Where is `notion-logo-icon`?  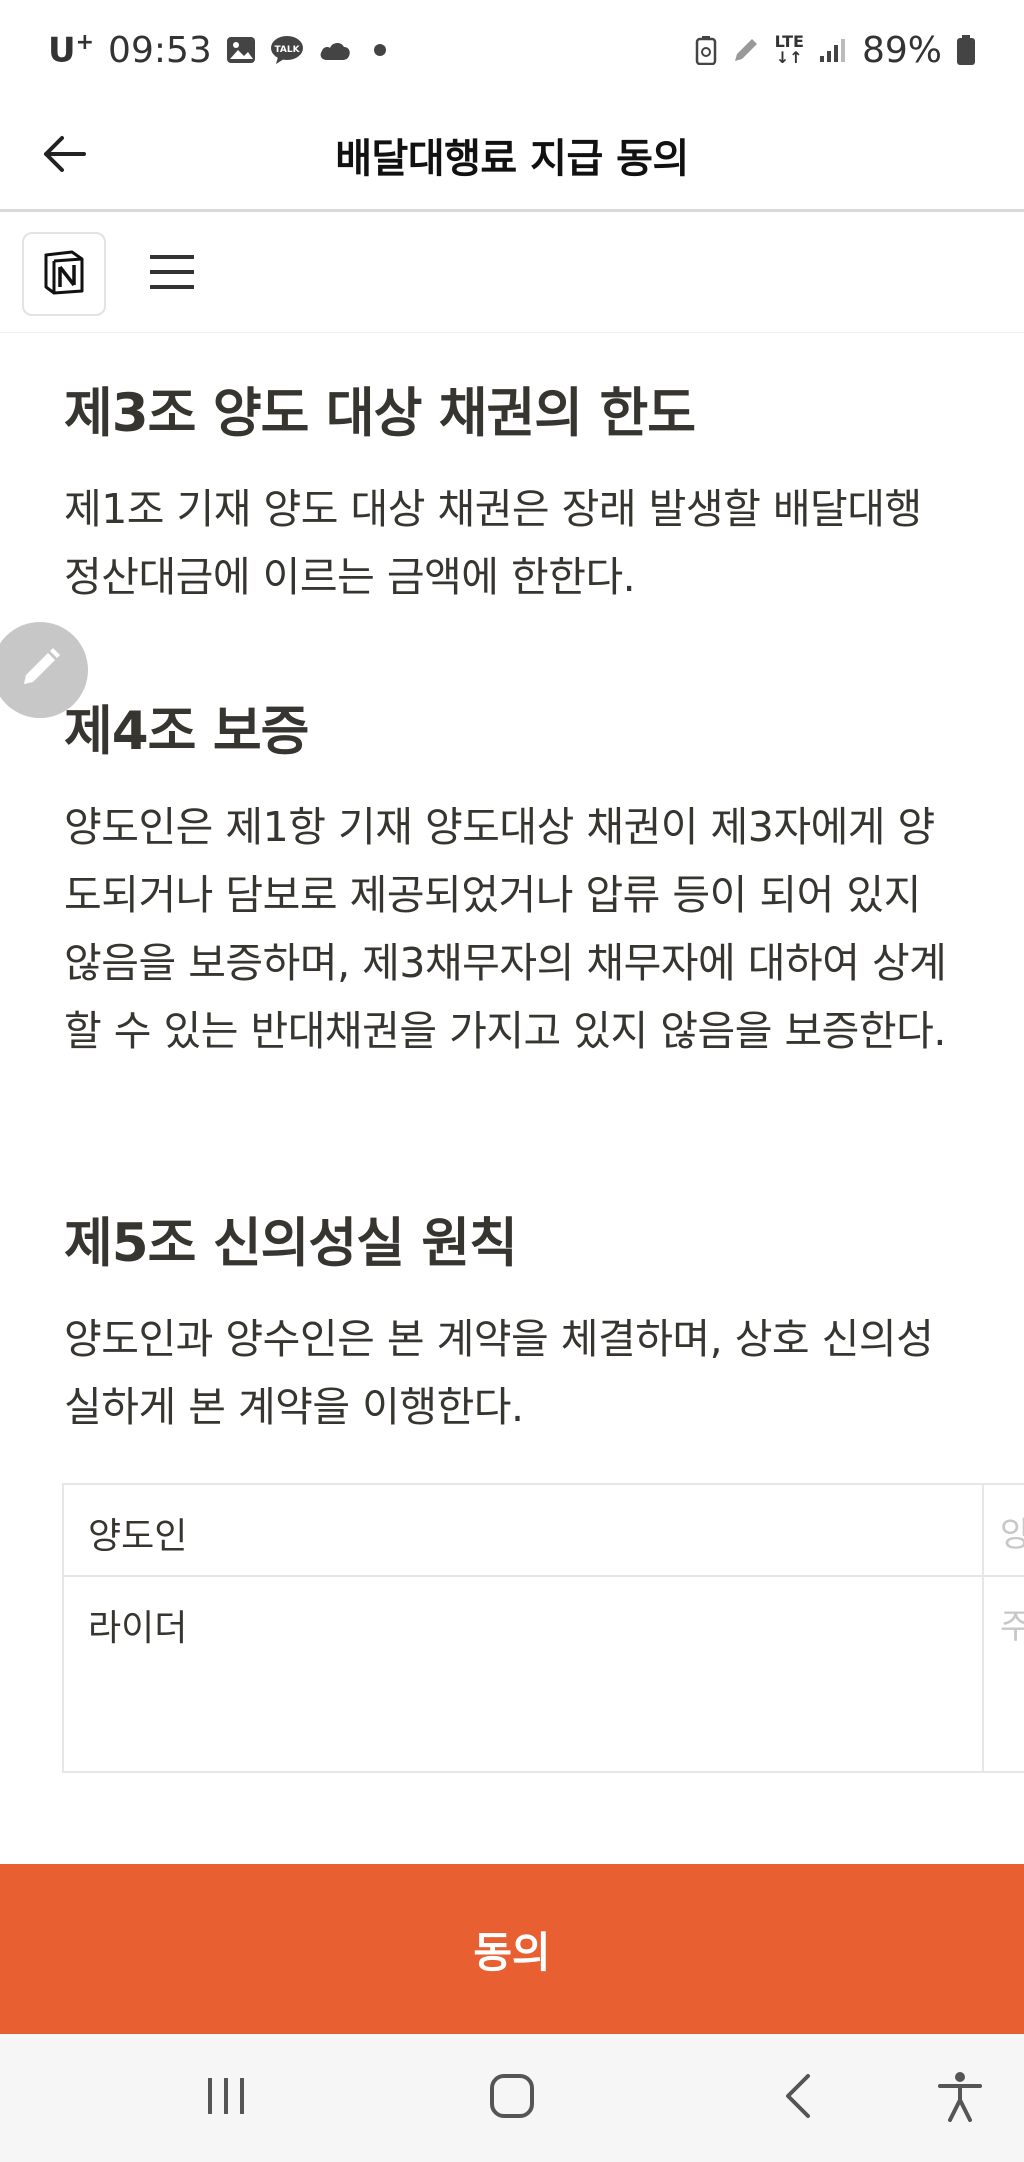
notion-logo-icon is located at coordinates (64, 274).